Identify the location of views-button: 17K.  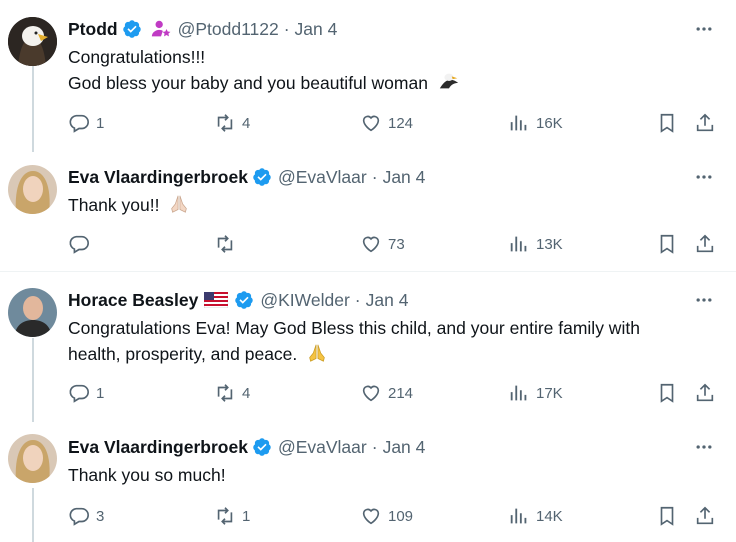
(535, 393).